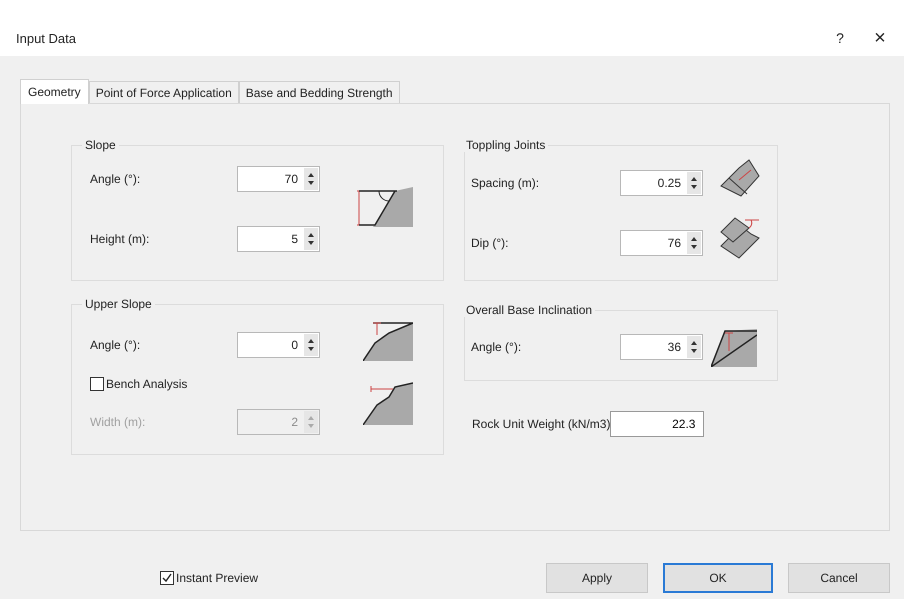 The height and width of the screenshot is (599, 904). Describe the element at coordinates (839, 578) in the screenshot. I see `dialog-button: Cancel` at that location.